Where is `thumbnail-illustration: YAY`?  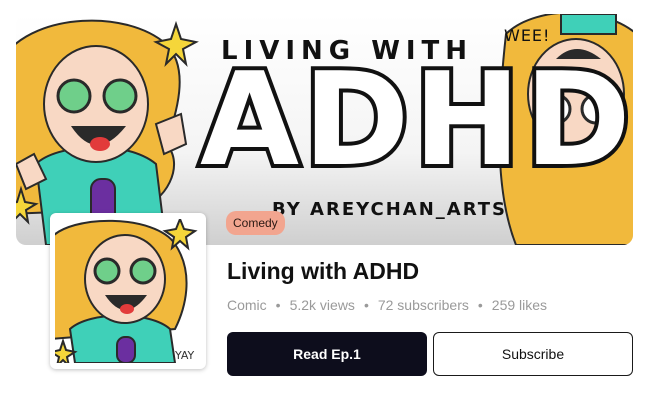 thumbnail-illustration: YAY is located at coordinates (126, 291).